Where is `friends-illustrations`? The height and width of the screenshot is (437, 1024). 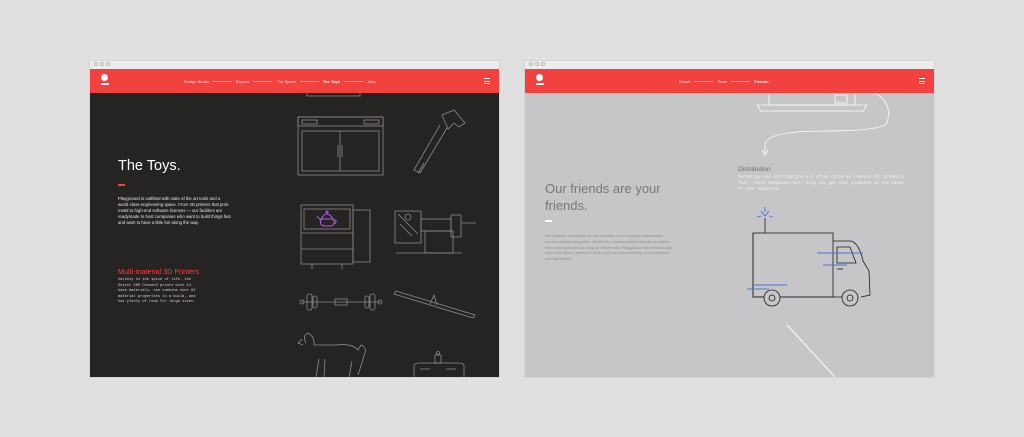 friends-illustrations is located at coordinates (818, 235).